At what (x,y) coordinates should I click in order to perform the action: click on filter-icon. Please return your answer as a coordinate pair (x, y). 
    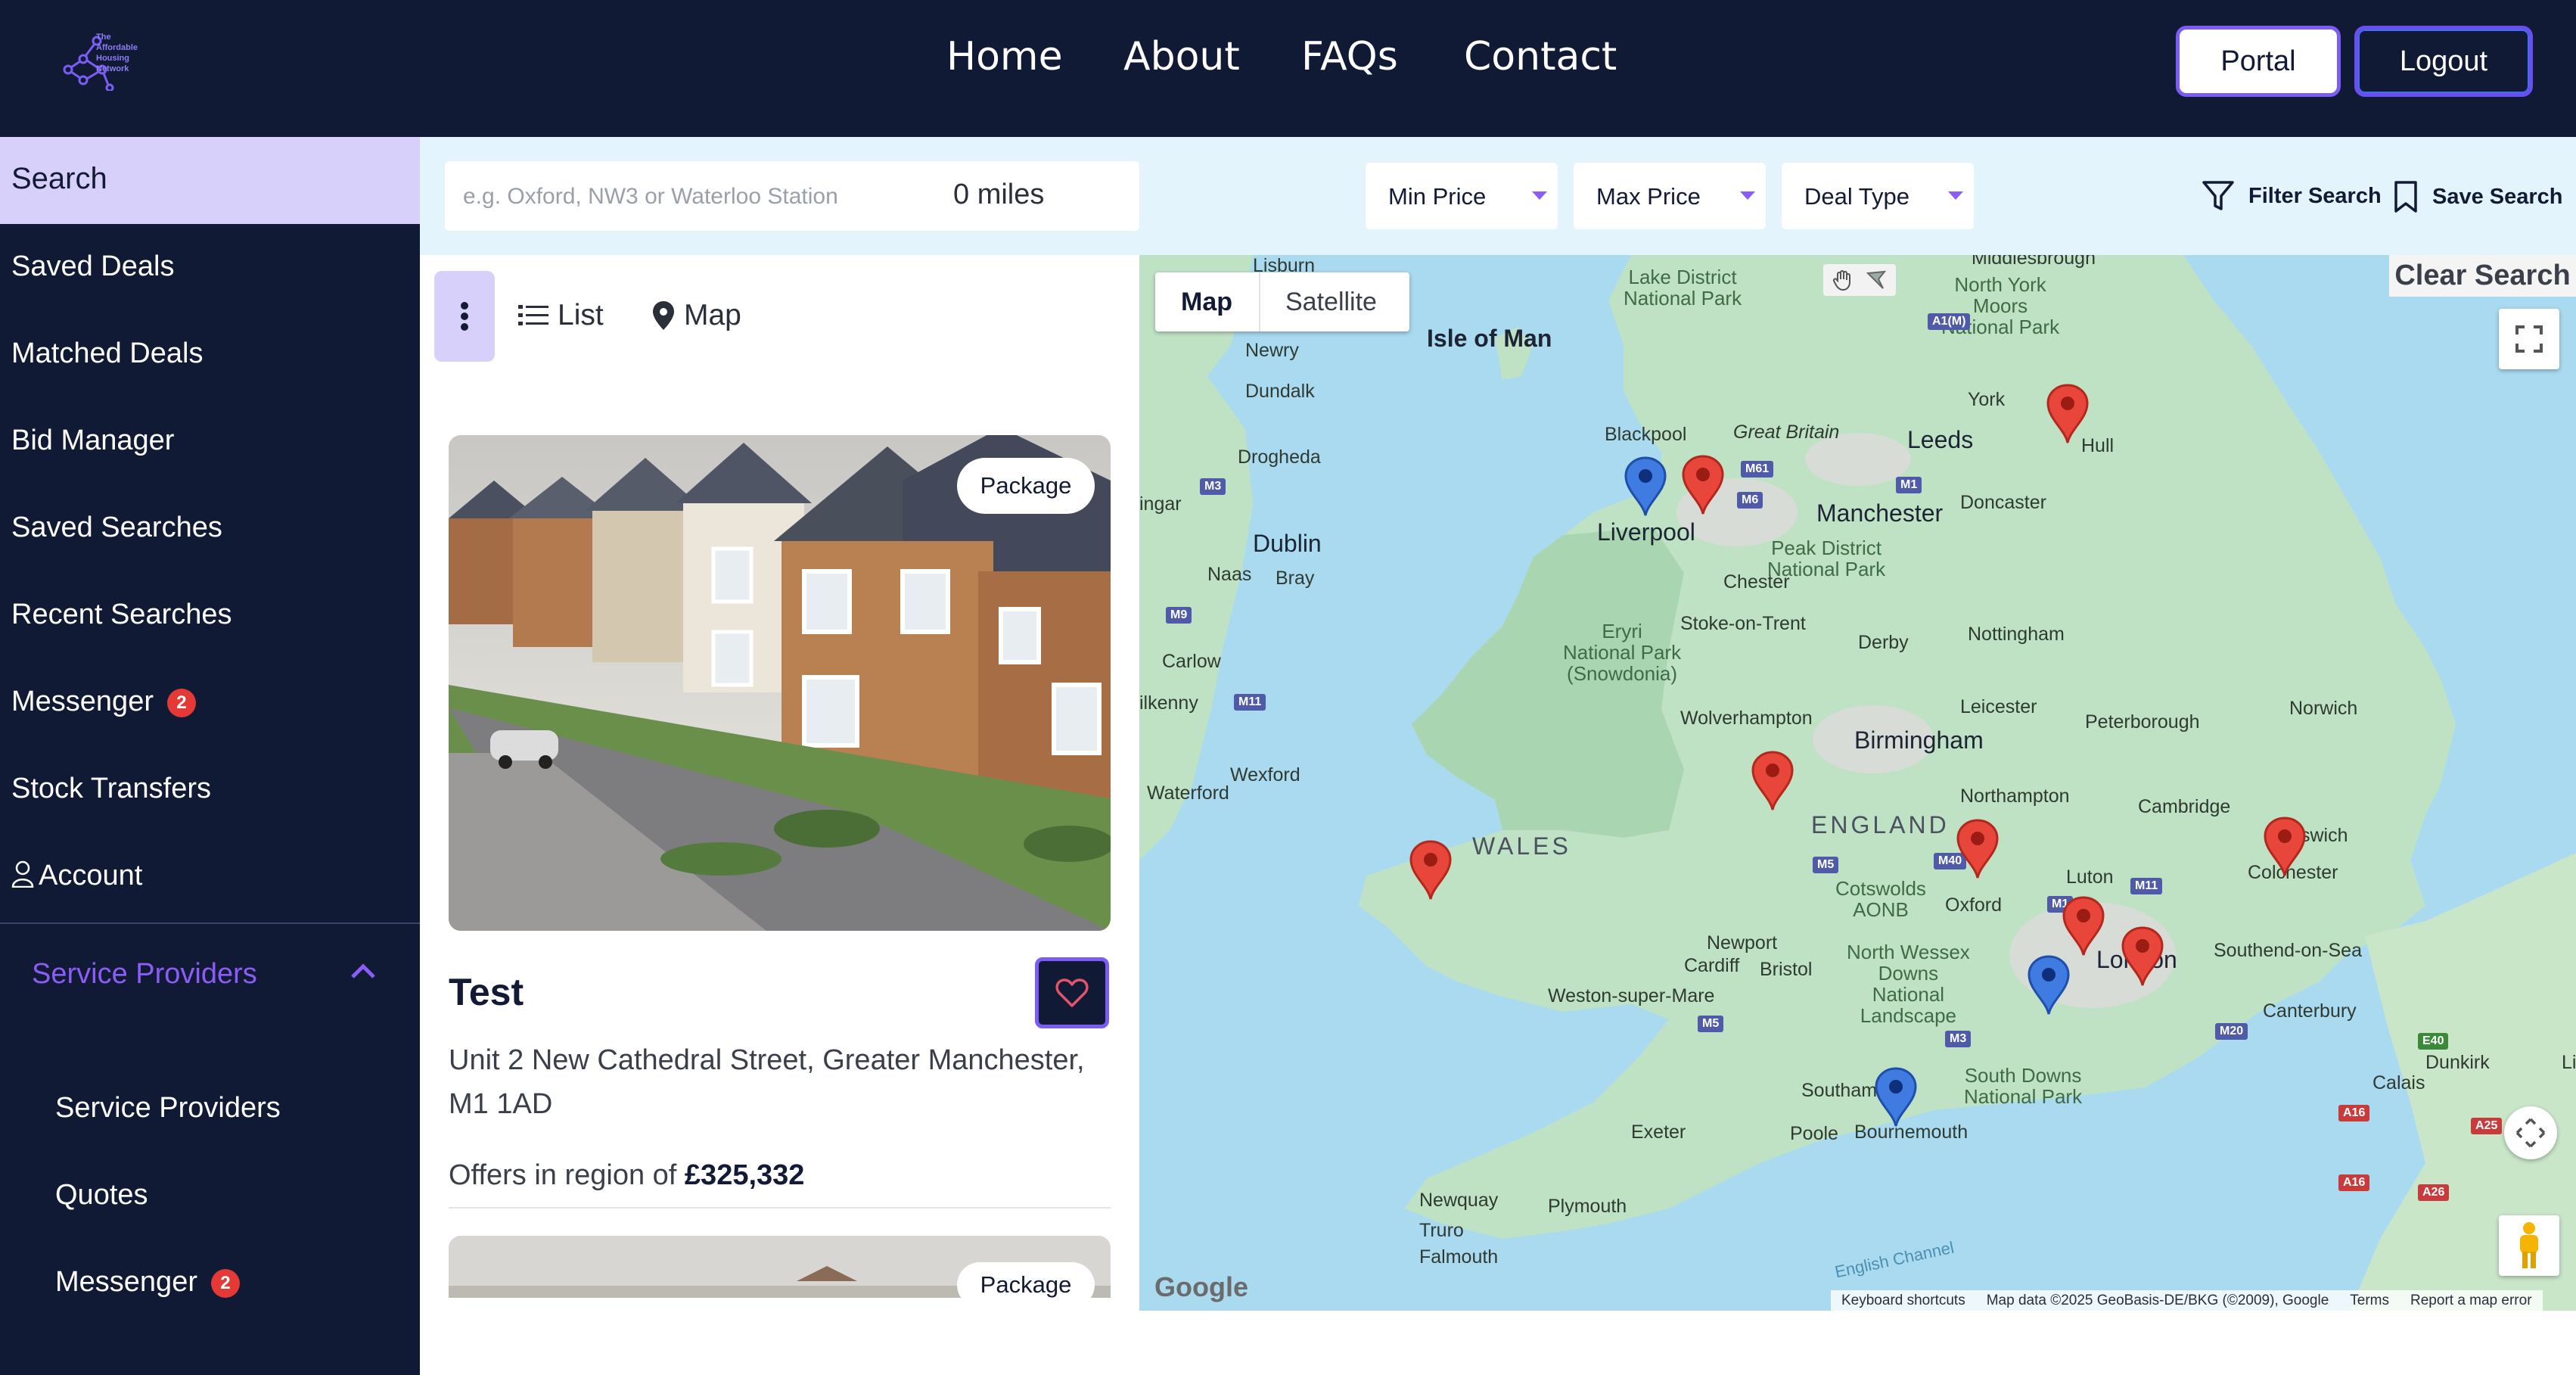
    Looking at the image, I should click on (2218, 196).